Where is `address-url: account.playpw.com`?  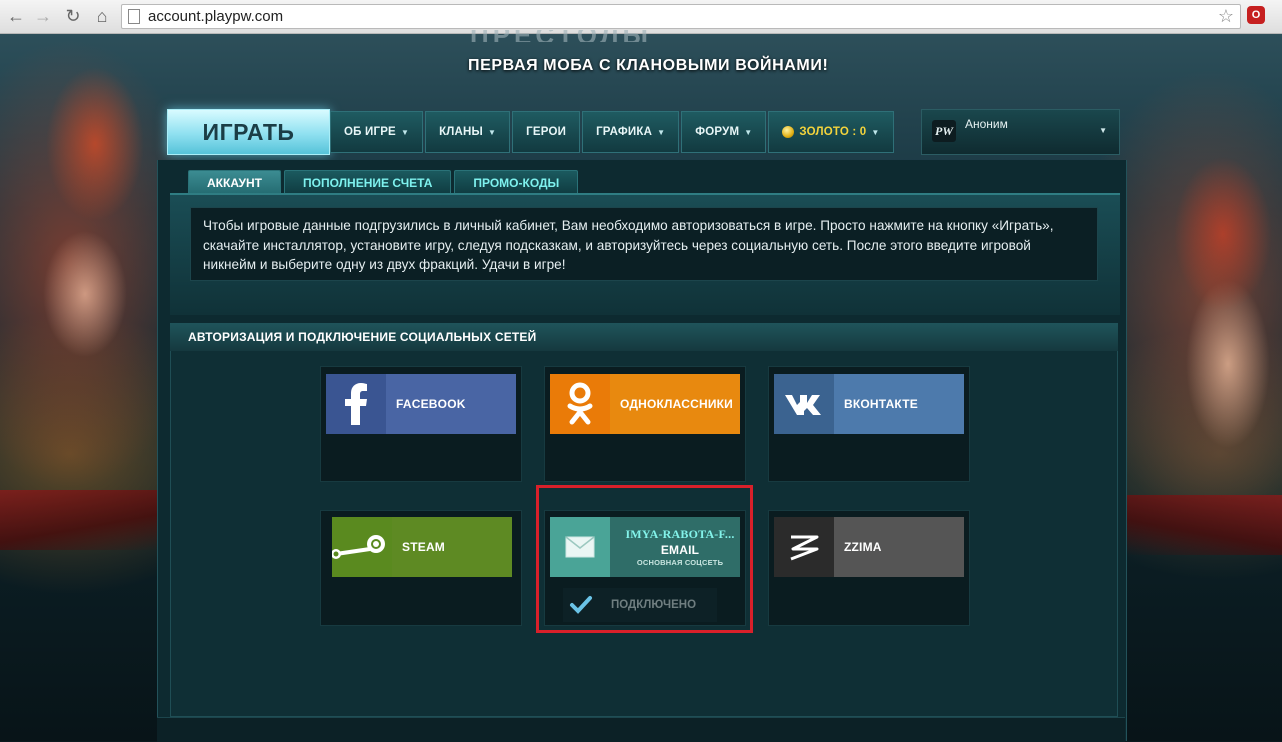 address-url: account.playpw.com is located at coordinates (215, 16).